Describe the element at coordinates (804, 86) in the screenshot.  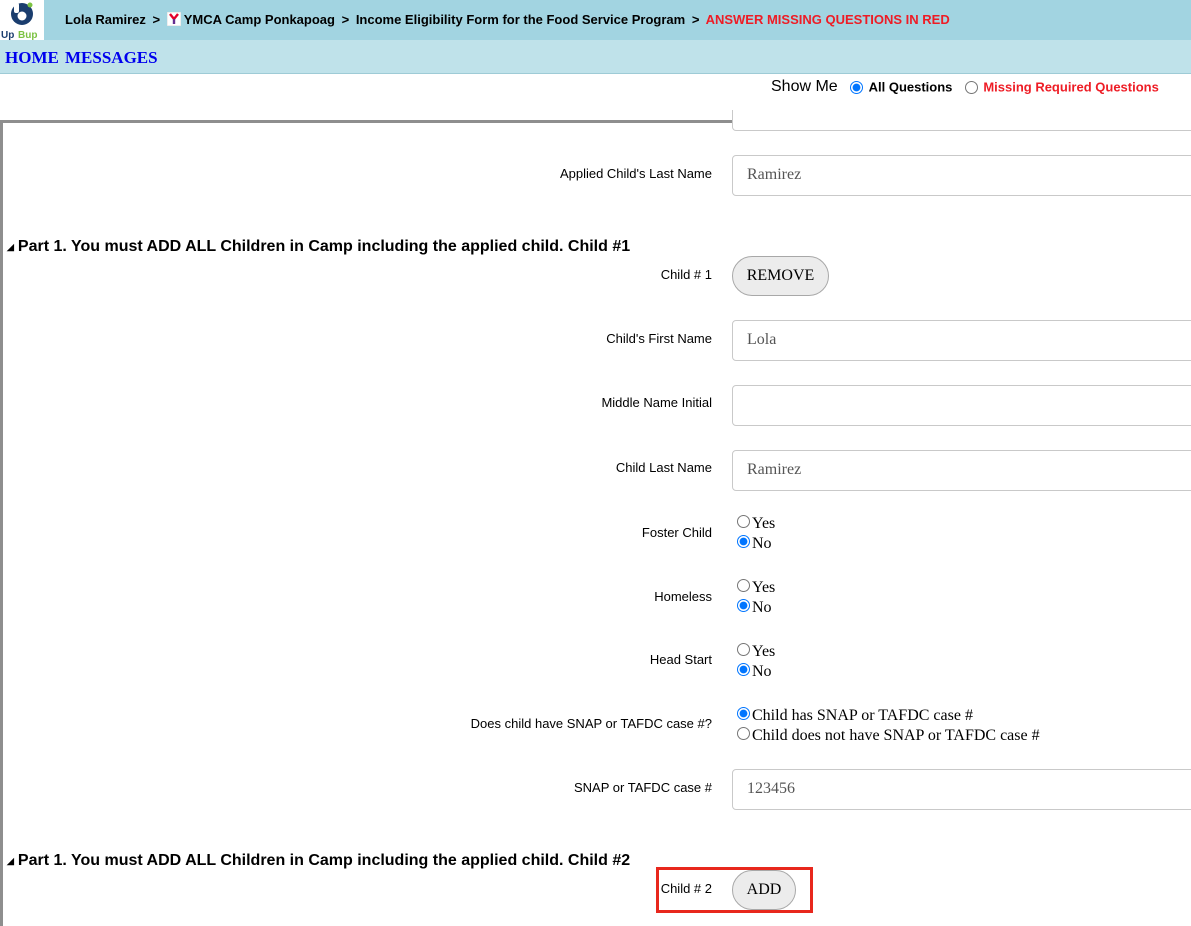
I see `show-me-label: Show Me` at that location.